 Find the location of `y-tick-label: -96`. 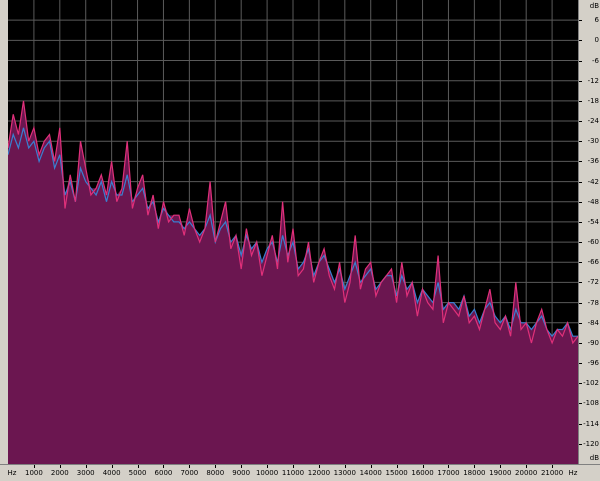

y-tick-label: -96 is located at coordinates (593, 363).